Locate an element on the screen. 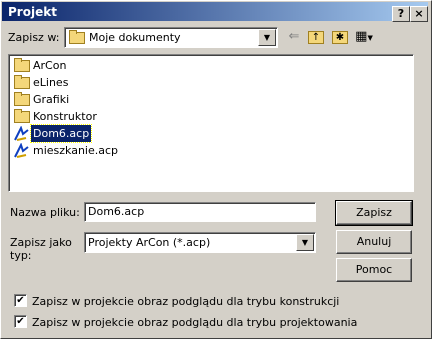  file-name: eLines is located at coordinates (51, 82).